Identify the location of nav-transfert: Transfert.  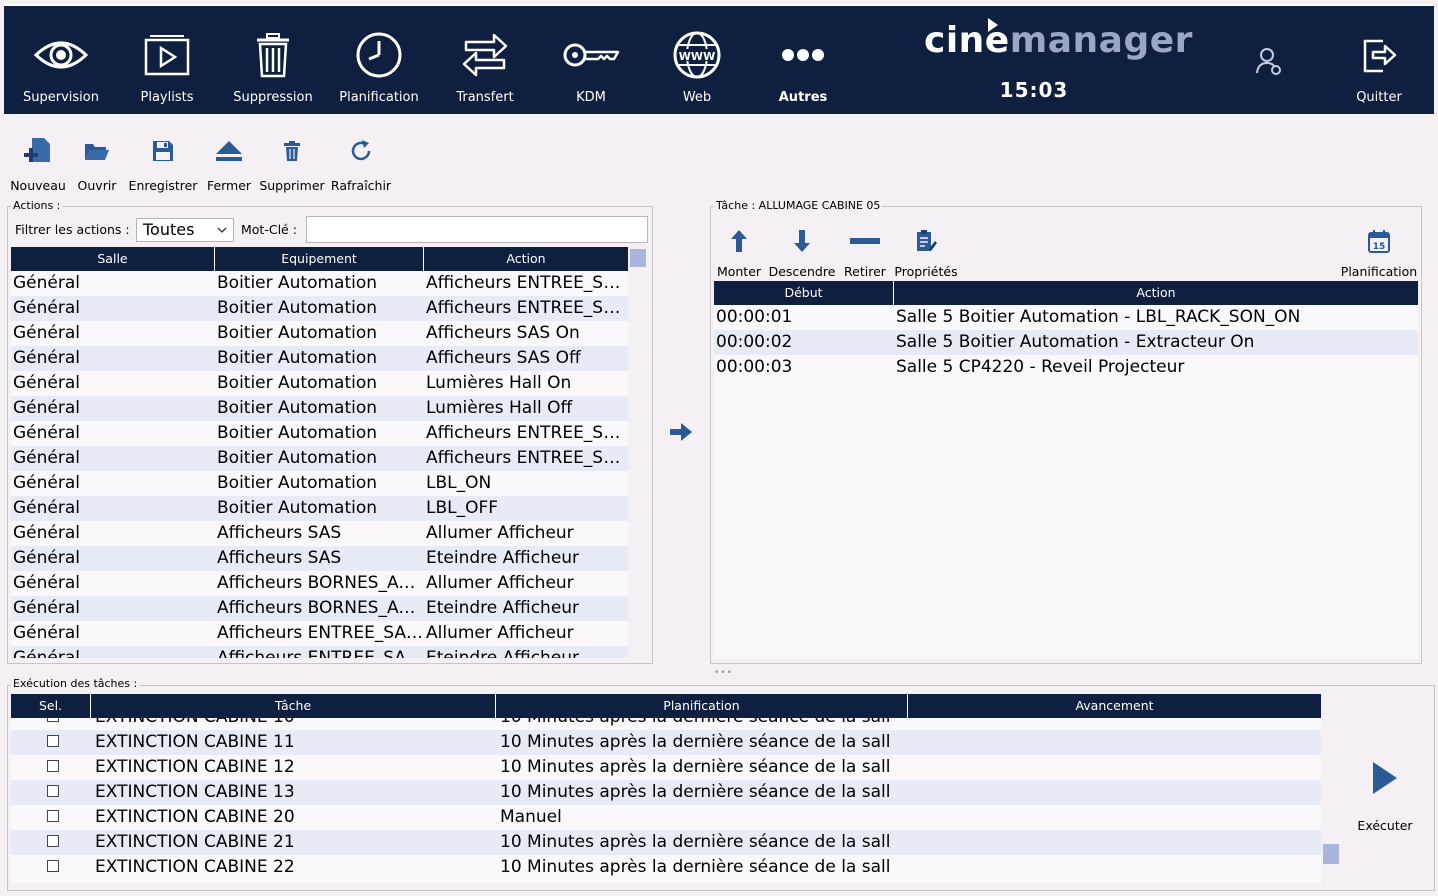
(485, 60).